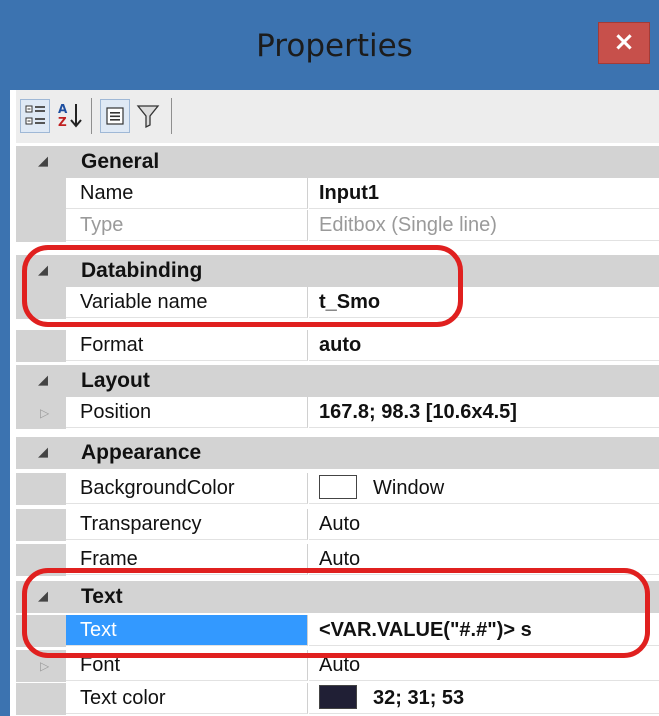  I want to click on property-value: auto, so click(484, 345).